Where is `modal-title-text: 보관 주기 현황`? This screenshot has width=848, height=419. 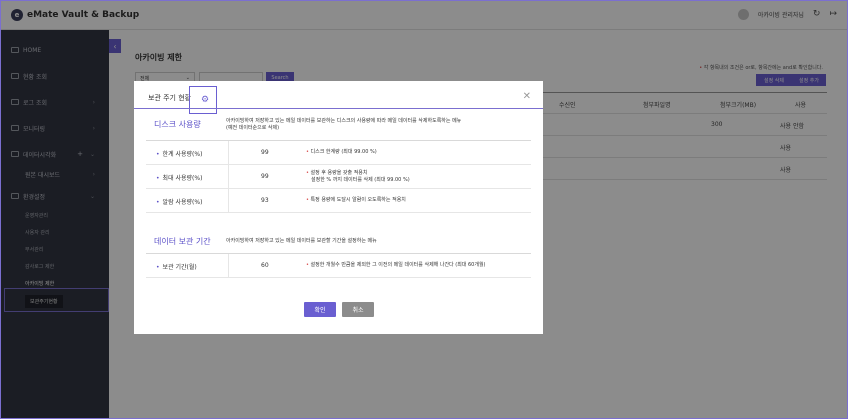
modal-title-text: 보관 주기 현황 is located at coordinates (170, 98).